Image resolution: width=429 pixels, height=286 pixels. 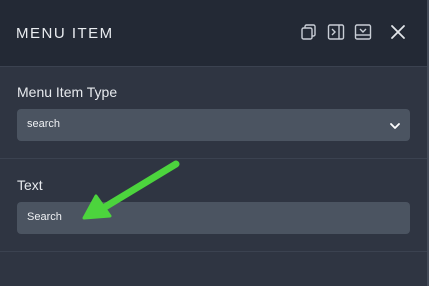 I want to click on menu-item-type-label: Menu Item Type, so click(x=67, y=92).